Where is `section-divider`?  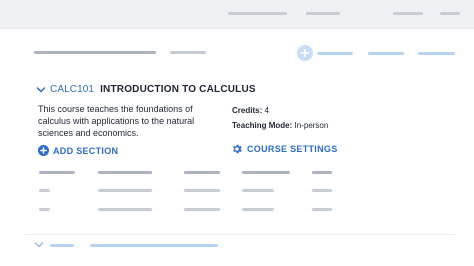 section-divider is located at coordinates (240, 234).